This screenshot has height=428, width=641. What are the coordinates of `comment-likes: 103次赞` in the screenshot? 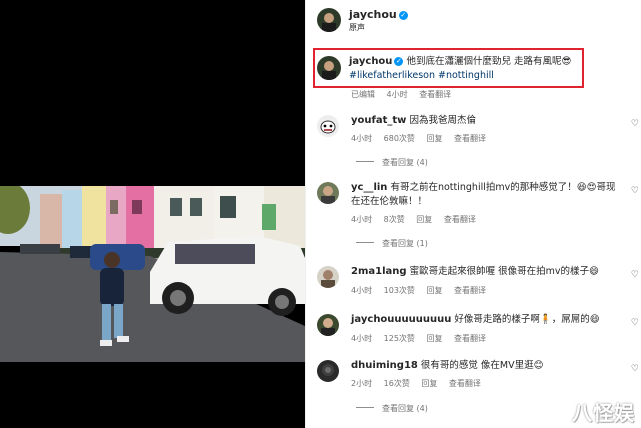 It's located at (399, 290).